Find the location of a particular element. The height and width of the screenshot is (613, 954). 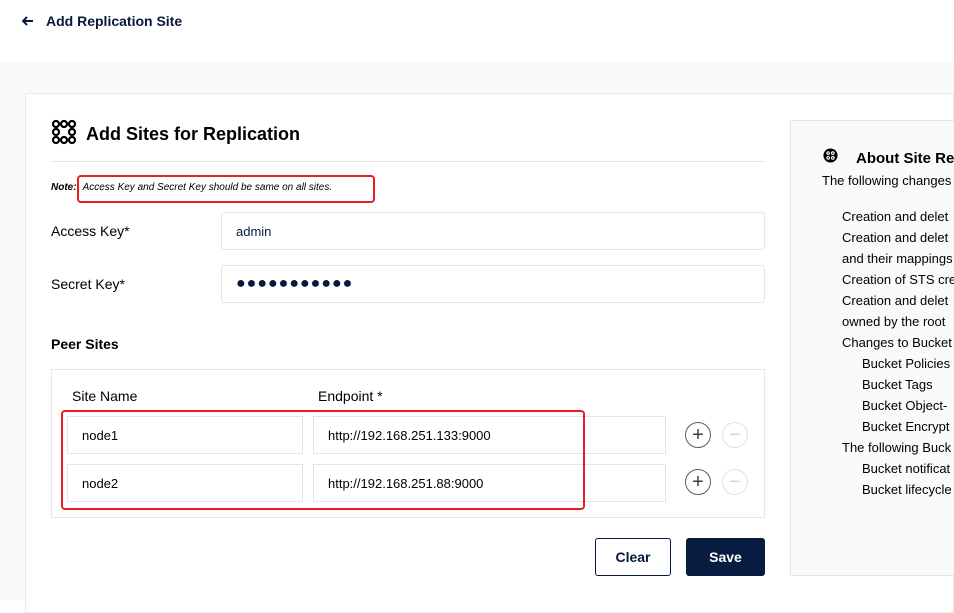

divider is located at coordinates (408, 161).